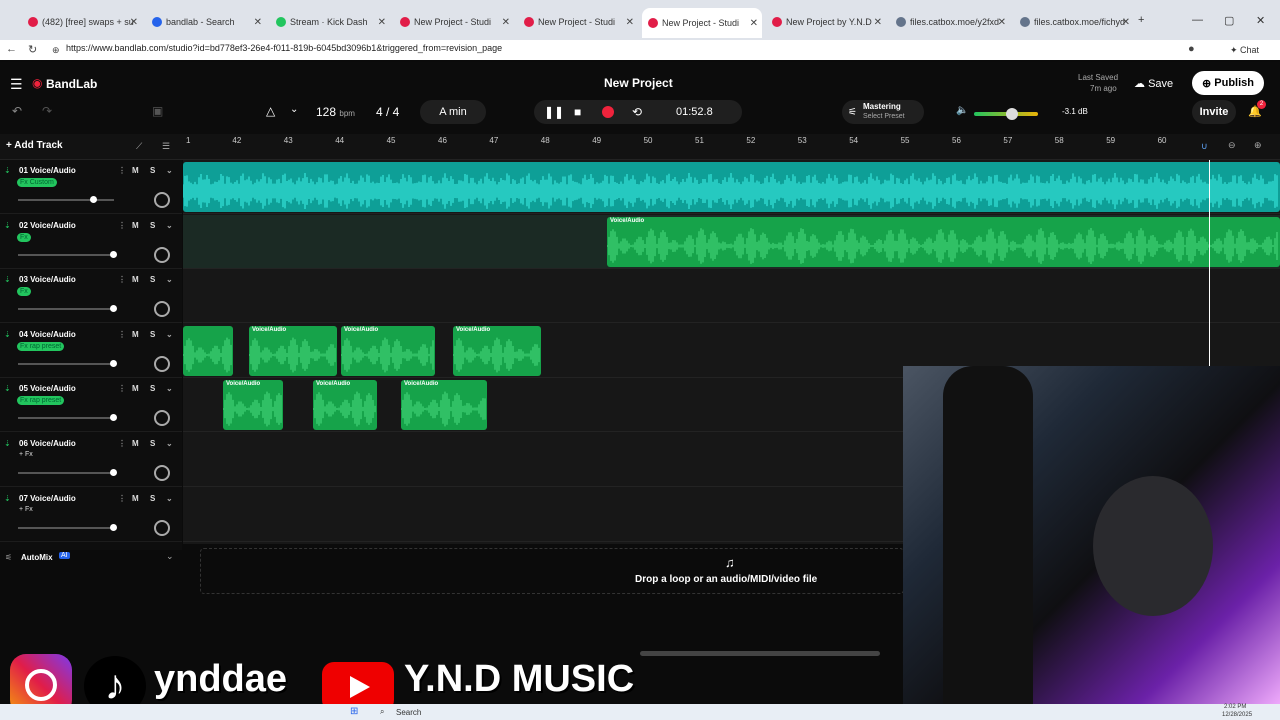 This screenshot has width=1280, height=720. I want to click on track-header: ⇣ 06 Voice/Audio ⋮ M S ⌄ + Fx, so click(91, 460).